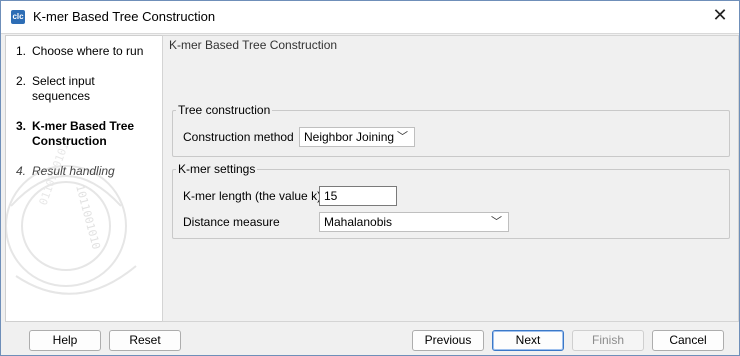  Describe the element at coordinates (21, 171) in the screenshot. I see `step-number: 4.` at that location.